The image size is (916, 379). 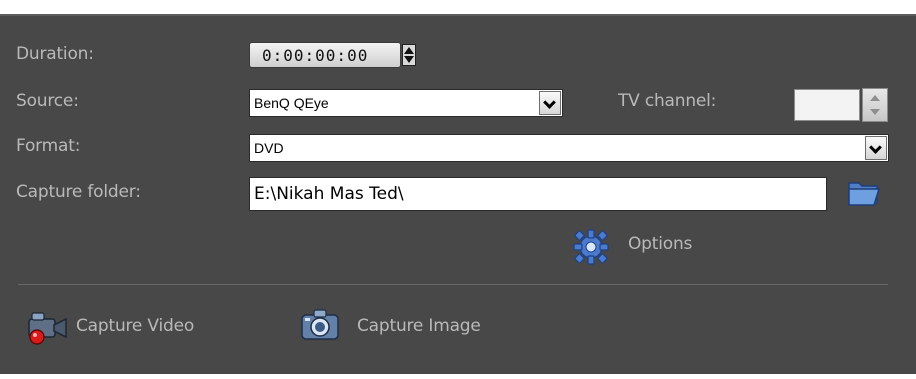 I want to click on duration-input: 0:00:00:00, so click(x=325, y=55).